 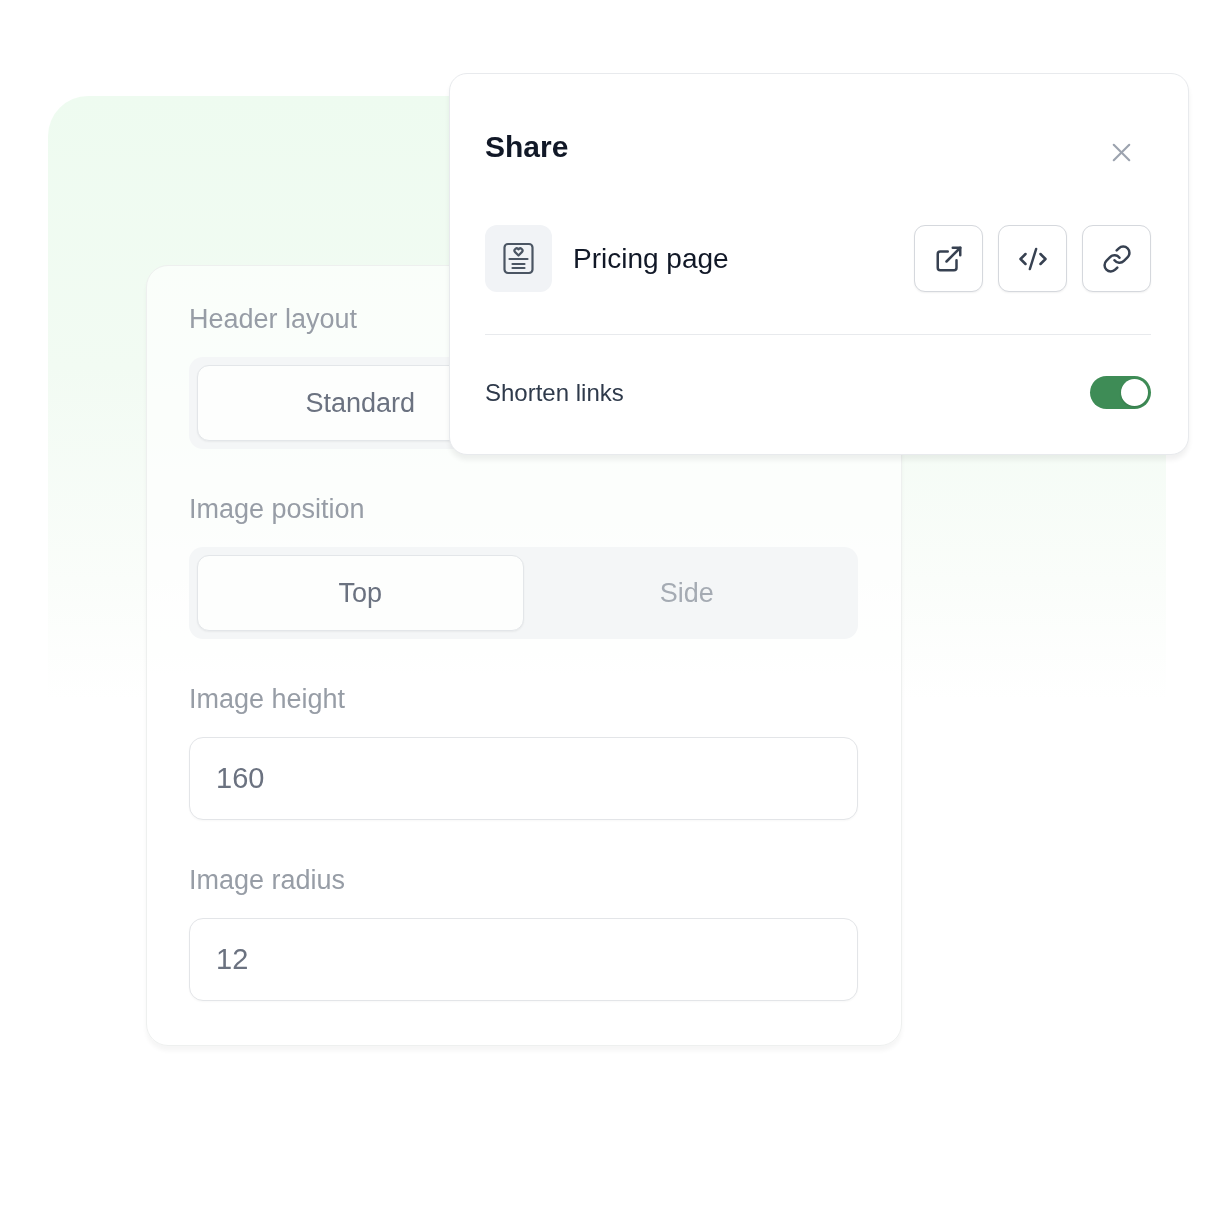 What do you see at coordinates (1120, 392) in the screenshot?
I see `toggle-switch` at bounding box center [1120, 392].